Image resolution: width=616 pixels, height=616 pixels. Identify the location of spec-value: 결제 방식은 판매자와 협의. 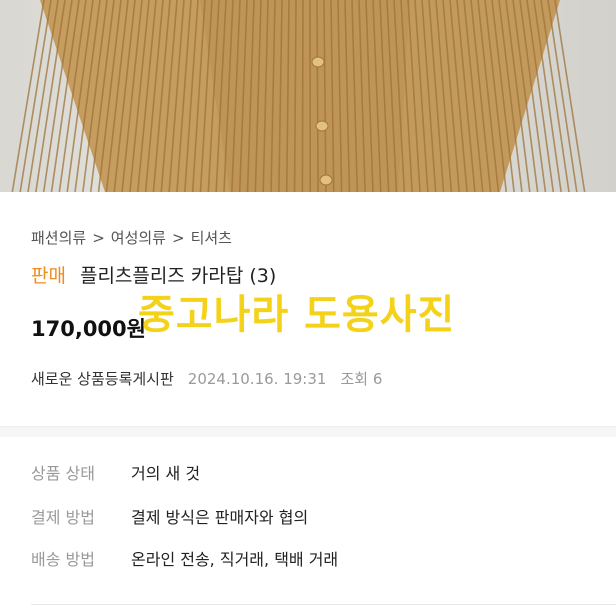
(220, 517).